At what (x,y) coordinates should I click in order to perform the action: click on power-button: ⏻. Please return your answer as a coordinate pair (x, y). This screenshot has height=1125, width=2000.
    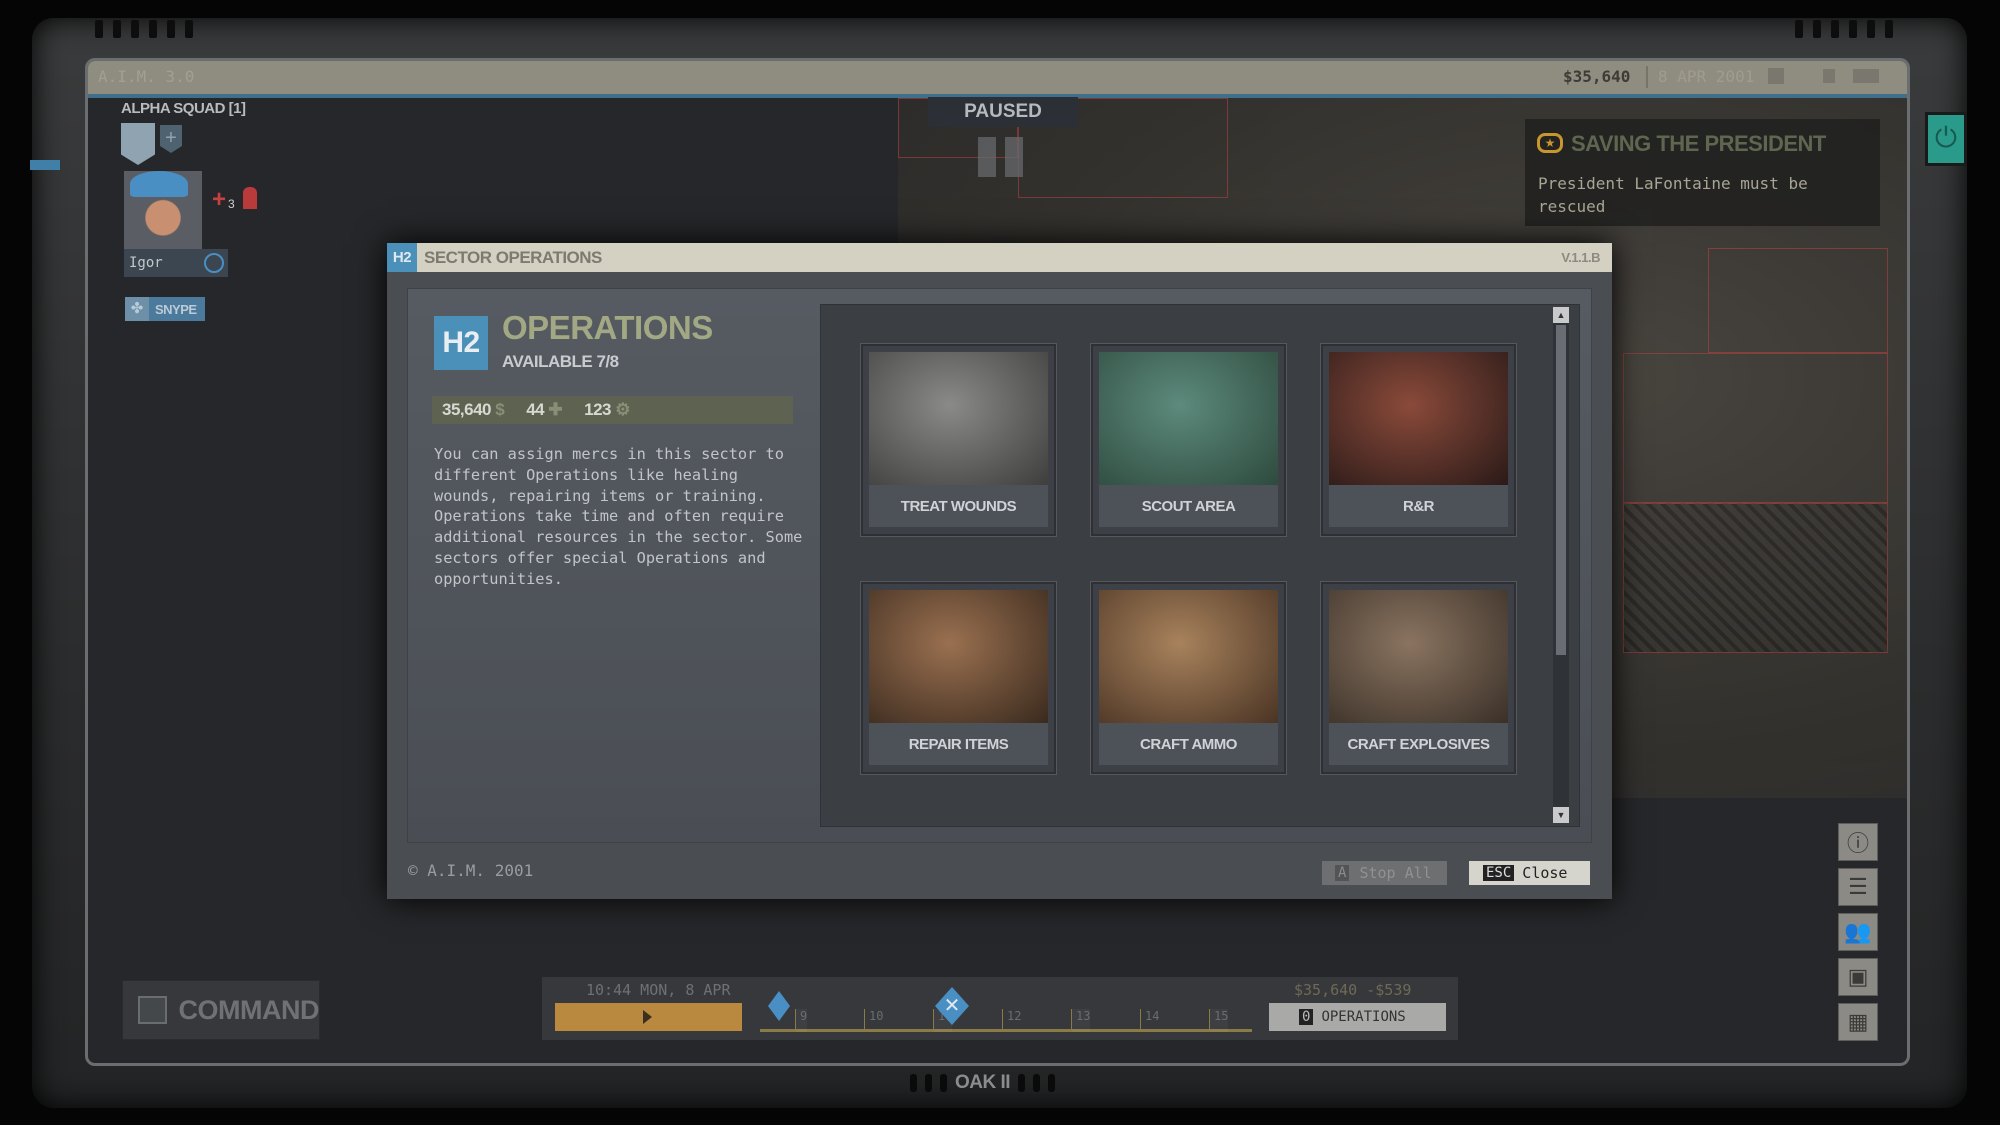
    Looking at the image, I should click on (1946, 139).